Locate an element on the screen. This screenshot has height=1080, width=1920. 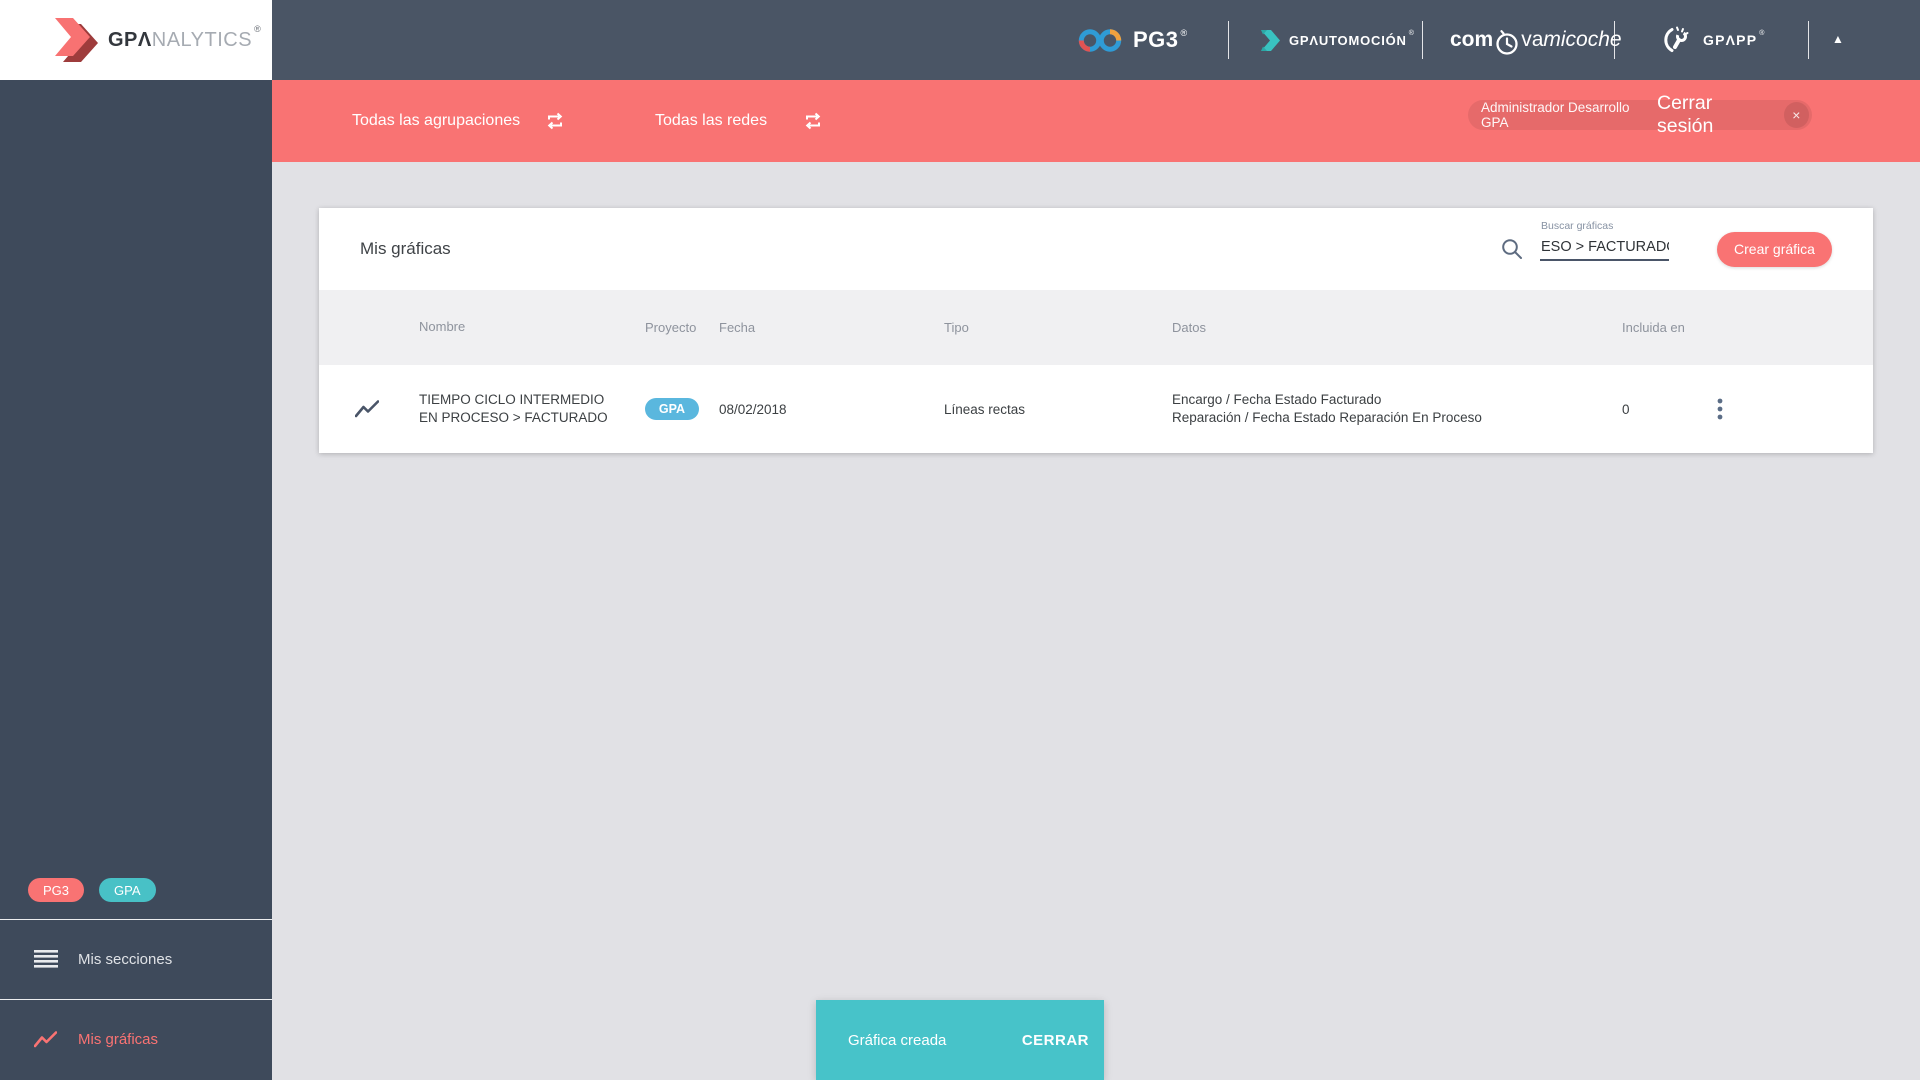
row-date-cell: 08/02/2018 is located at coordinates (753, 409).